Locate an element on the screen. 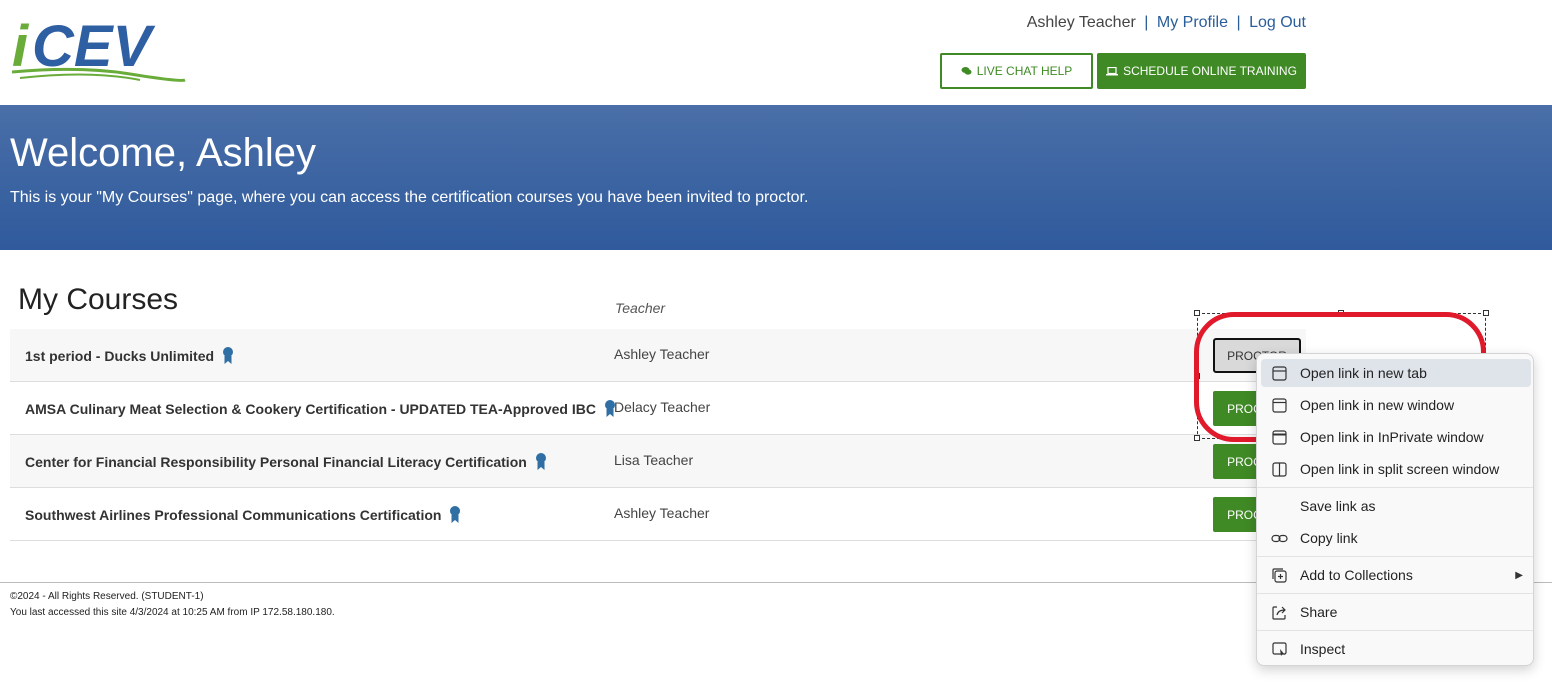 The image size is (1552, 692). menu-item-open-split-screen: Open link in split screen window is located at coordinates (1396, 469).